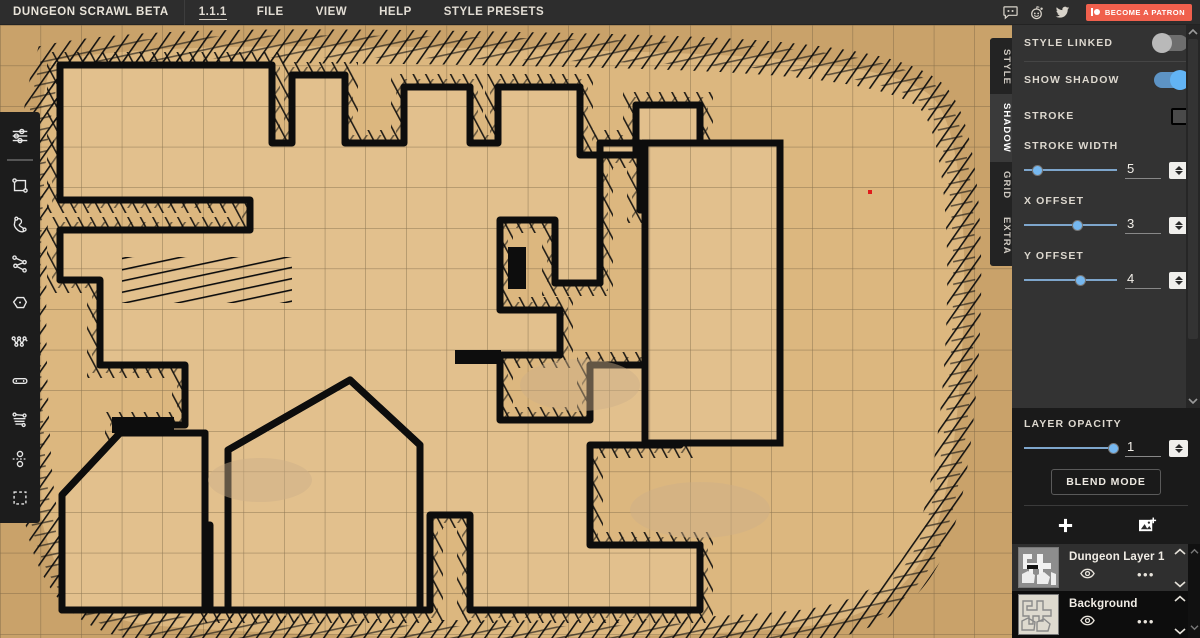 This screenshot has width=1200, height=638. What do you see at coordinates (1144, 12) in the screenshot?
I see `patron-label: BECOME A PATRON` at bounding box center [1144, 12].